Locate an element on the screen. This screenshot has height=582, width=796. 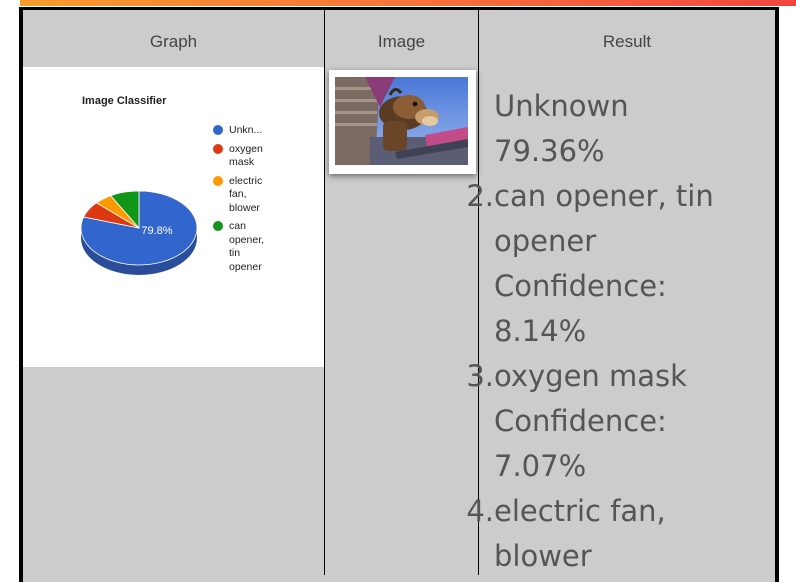
pie-data-label: 79.8% is located at coordinates (156, 231).